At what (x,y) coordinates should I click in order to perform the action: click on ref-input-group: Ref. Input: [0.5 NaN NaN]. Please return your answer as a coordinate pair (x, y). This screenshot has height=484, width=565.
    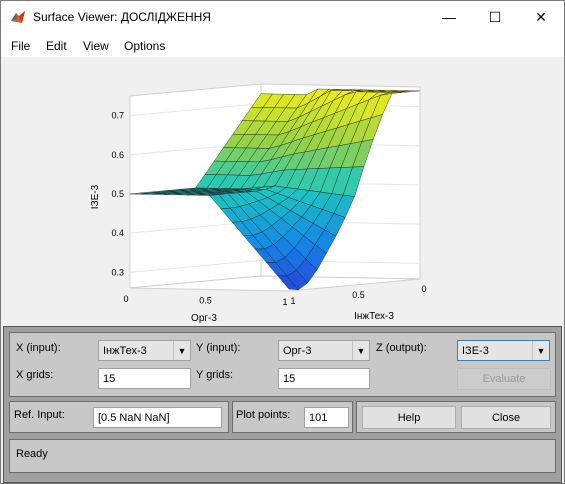
    Looking at the image, I should click on (119, 417).